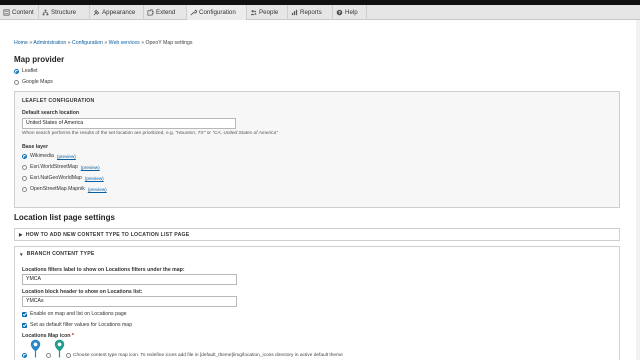 The height and width of the screenshot is (360, 640). I want to click on toolbar-item-content: Content, so click(19, 12).